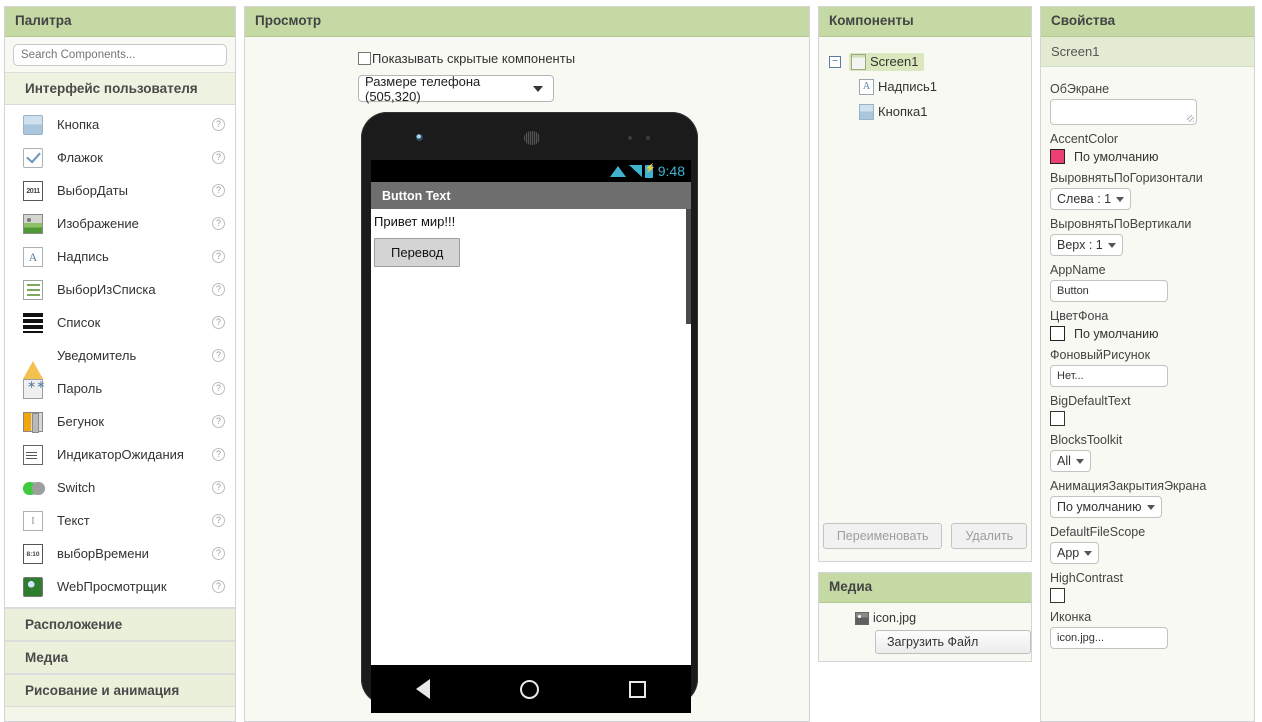  What do you see at coordinates (527, 22) in the screenshot?
I see `viewer-title: Просмотр` at bounding box center [527, 22].